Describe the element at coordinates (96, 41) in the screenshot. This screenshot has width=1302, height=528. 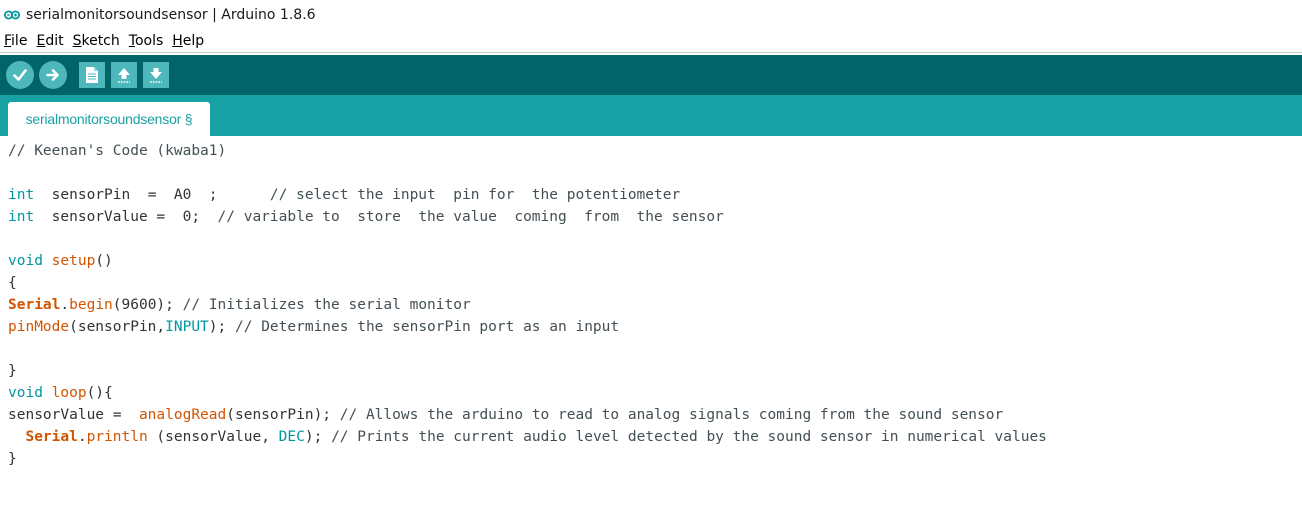
I see `menu-sketch: Sketch` at that location.